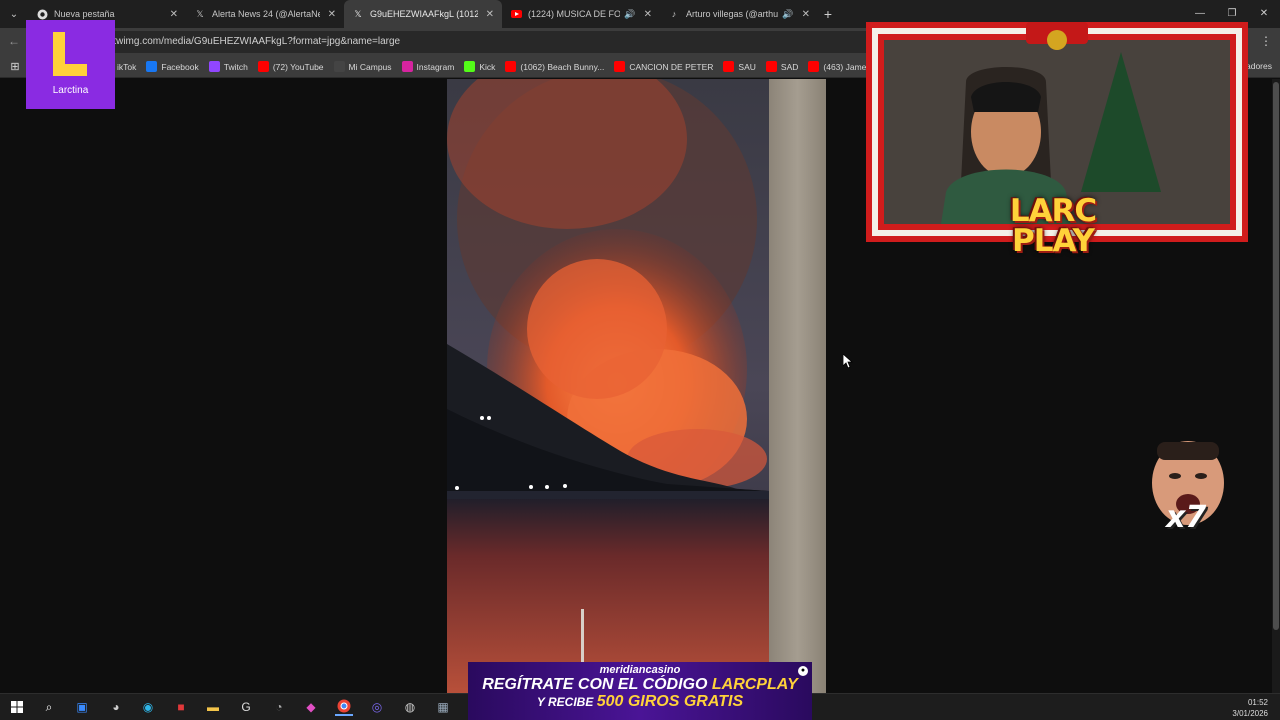 Image resolution: width=1280 pixels, height=720 pixels. I want to click on bookmark-item: SAU, so click(739, 66).